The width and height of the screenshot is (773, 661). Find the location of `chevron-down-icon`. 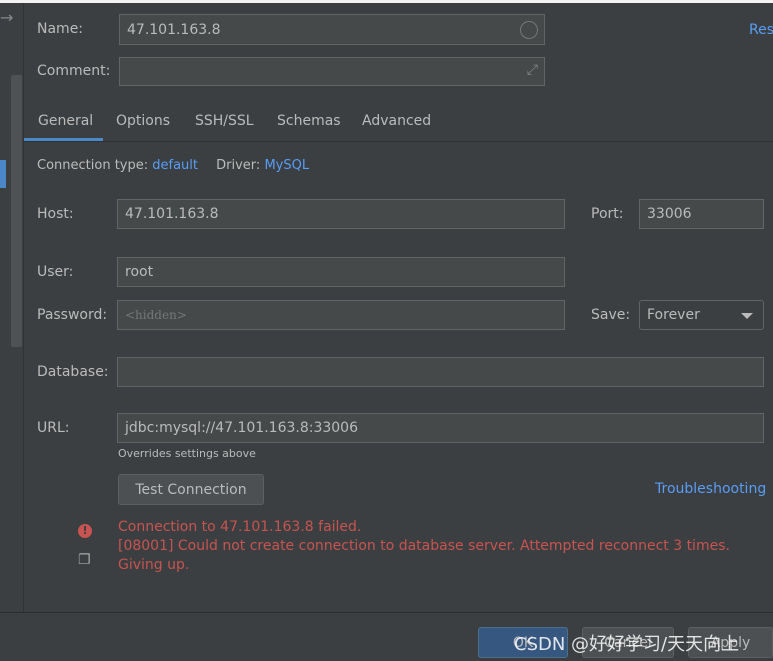

chevron-down-icon is located at coordinates (747, 316).